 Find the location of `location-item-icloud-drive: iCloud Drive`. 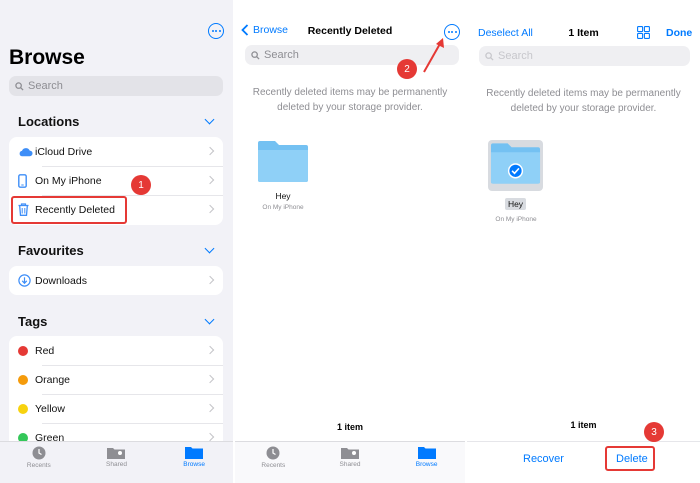

location-item-icloud-drive: iCloud Drive is located at coordinates (116, 151).